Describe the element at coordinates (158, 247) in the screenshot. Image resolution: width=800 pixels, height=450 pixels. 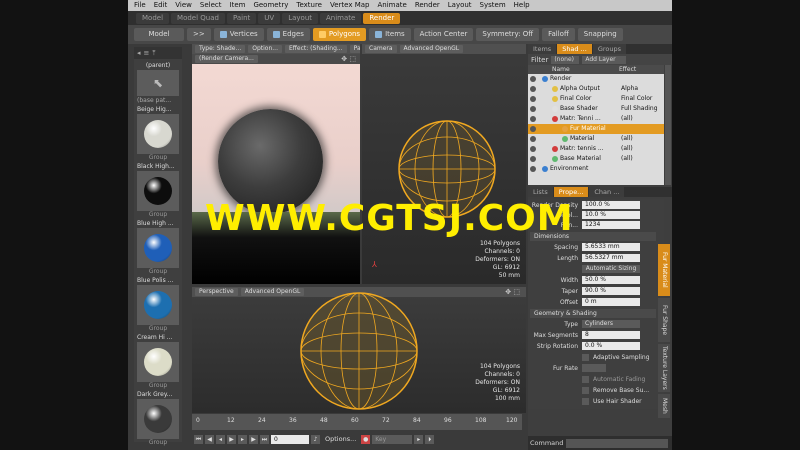
I see `preset-tile: Blue High ... Group` at that location.